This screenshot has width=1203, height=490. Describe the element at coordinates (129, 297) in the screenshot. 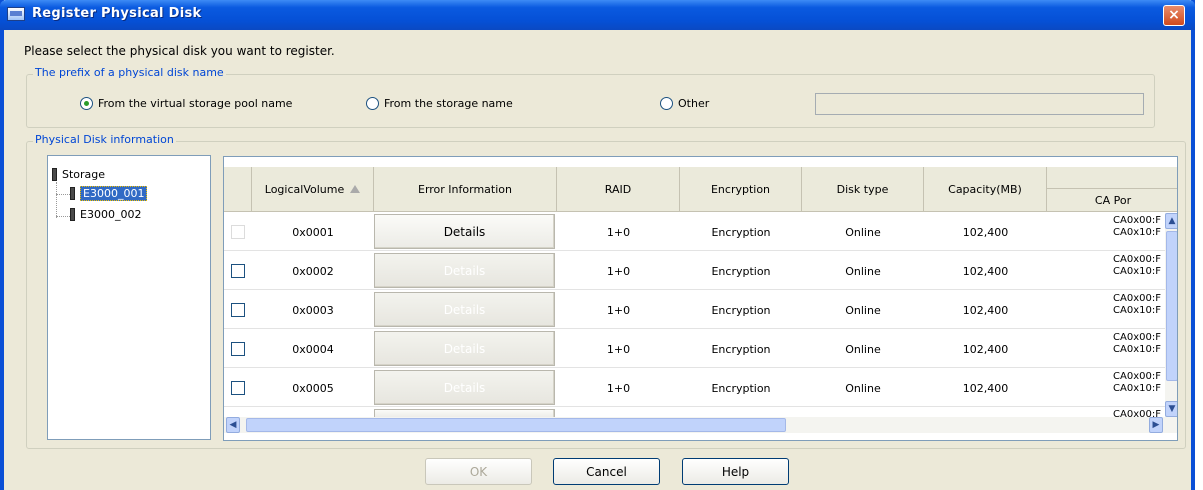

I see `storage-tree: Storage E3000_001 E3000_002` at that location.